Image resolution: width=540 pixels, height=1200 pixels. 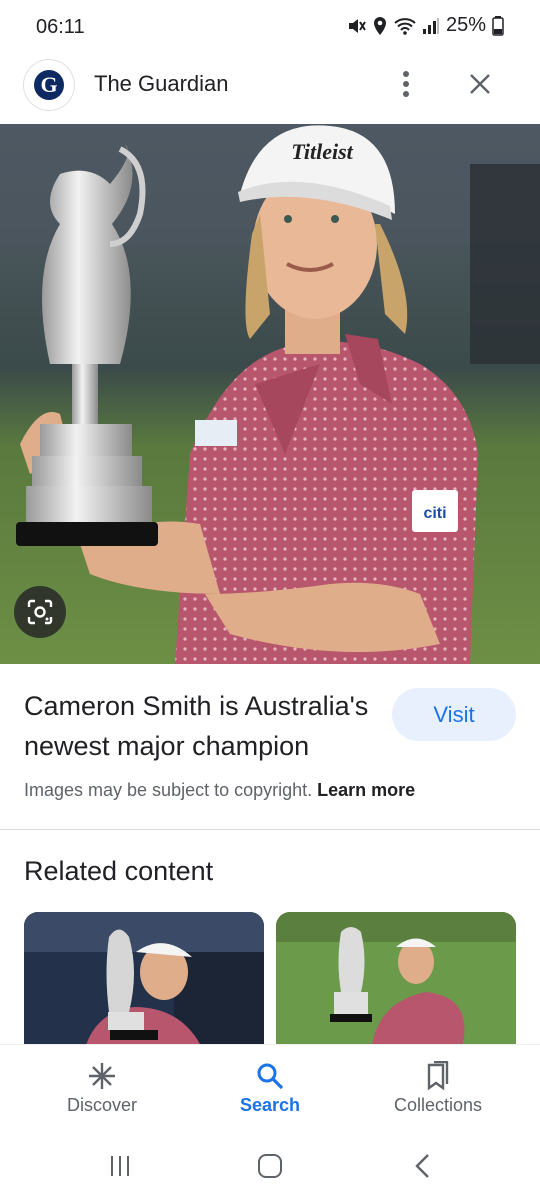 I want to click on close-button, so click(x=480, y=84).